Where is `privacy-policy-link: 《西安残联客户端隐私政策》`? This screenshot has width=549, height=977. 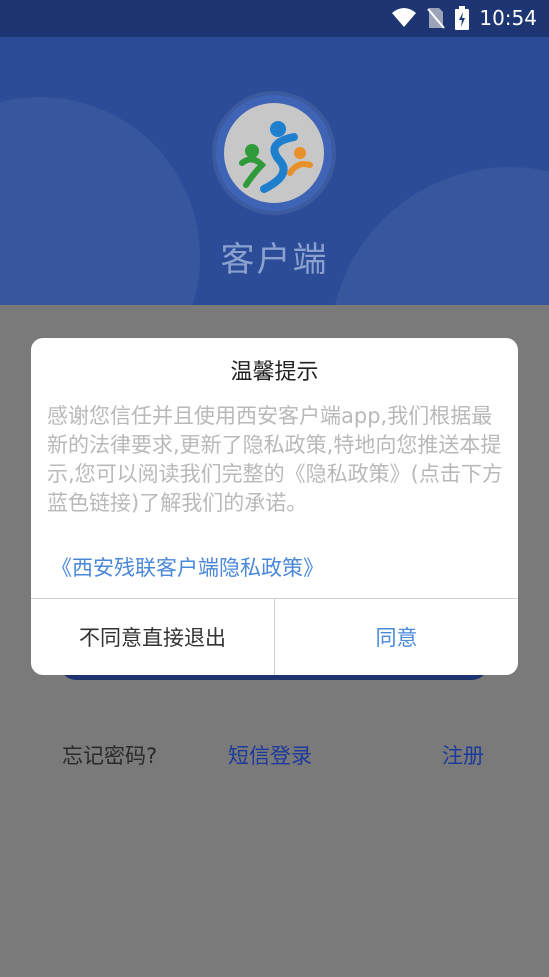 privacy-policy-link: 《西安残联客户端隐私政策》 is located at coordinates (187, 567).